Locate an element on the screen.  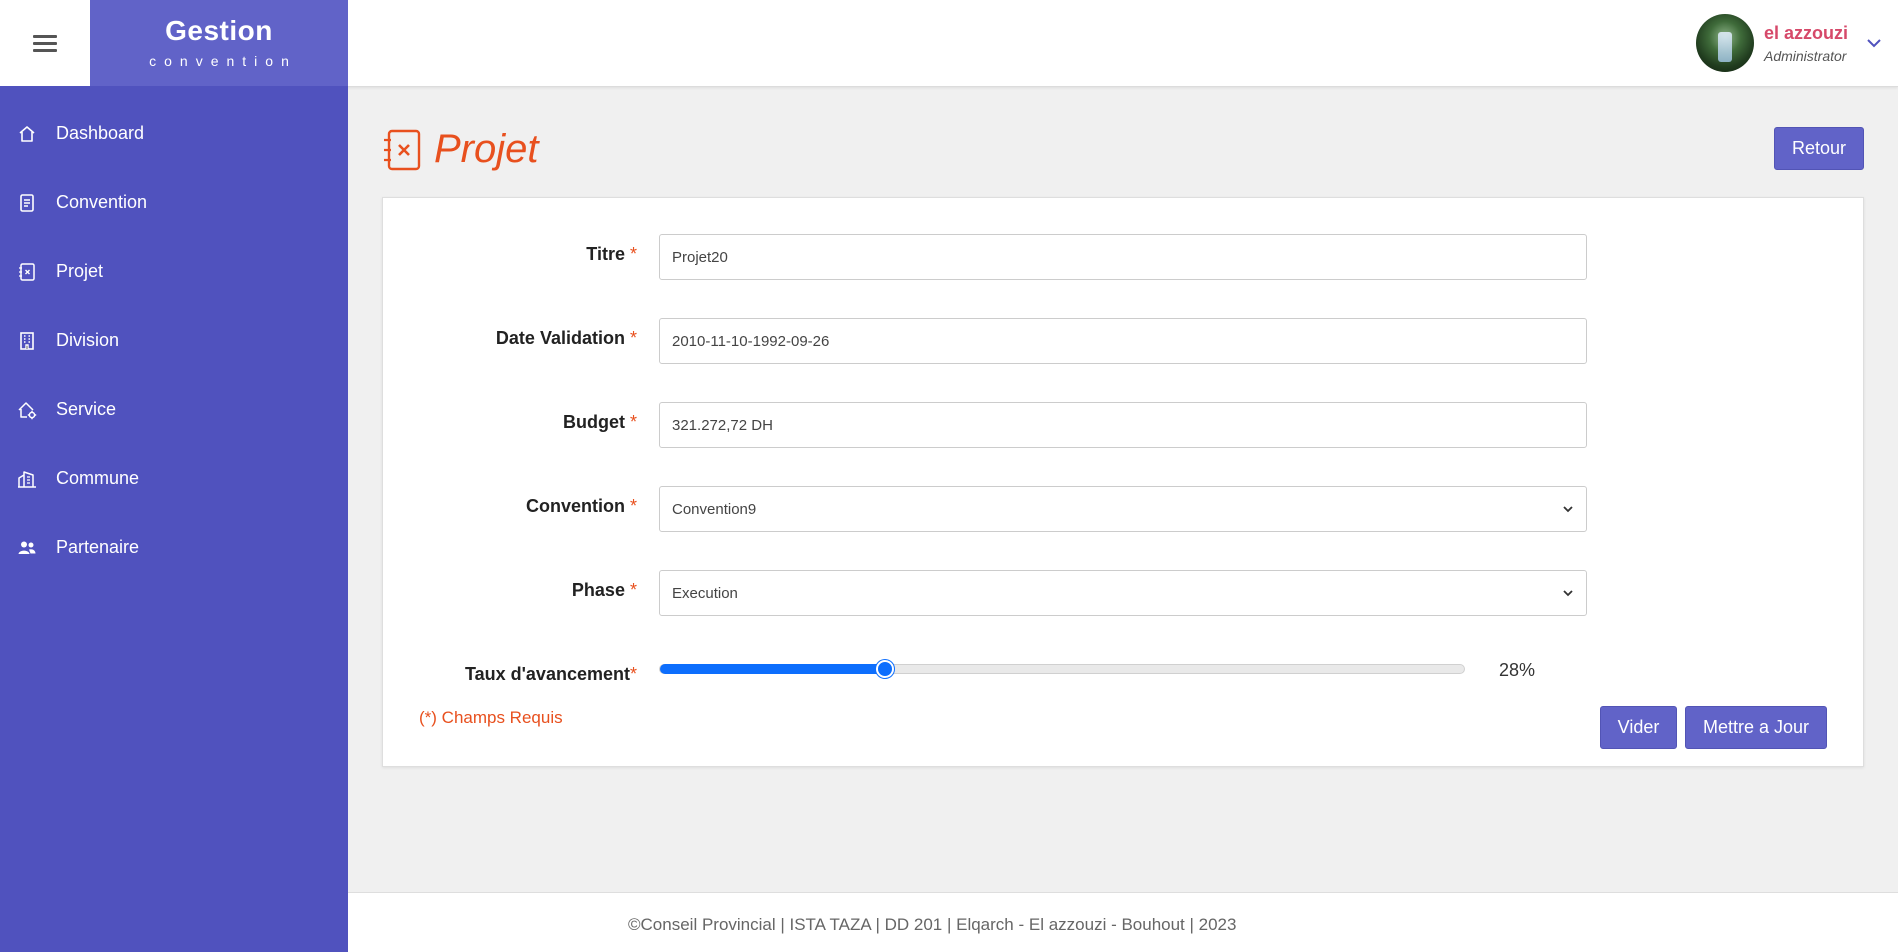
convention-label: Convention * is located at coordinates (581, 506).